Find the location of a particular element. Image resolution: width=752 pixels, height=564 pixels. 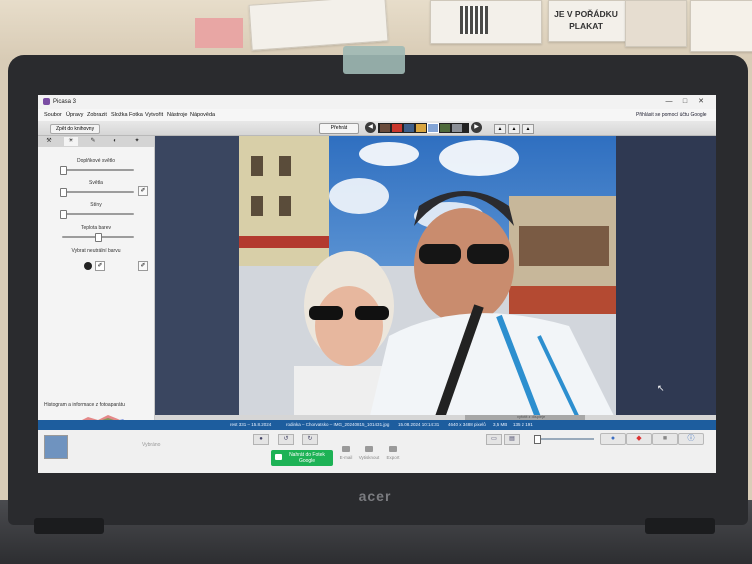

fill-light-knob is located at coordinates (64, 170).